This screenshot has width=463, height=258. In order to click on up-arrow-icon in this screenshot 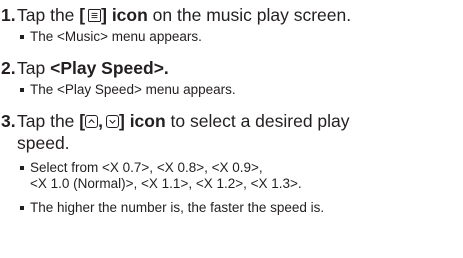, I will do `click(92, 121)`.